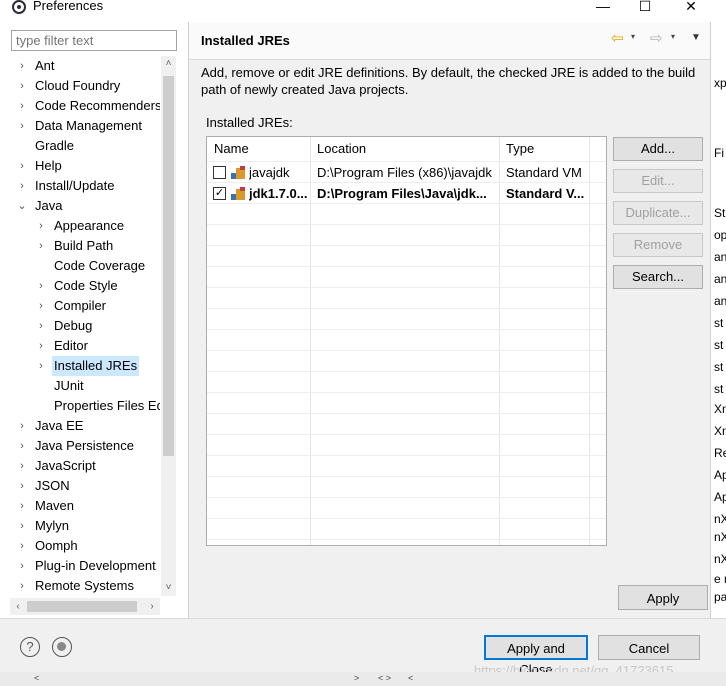 This screenshot has width=726, height=686. What do you see at coordinates (62, 647) in the screenshot?
I see `record-macro-icon` at bounding box center [62, 647].